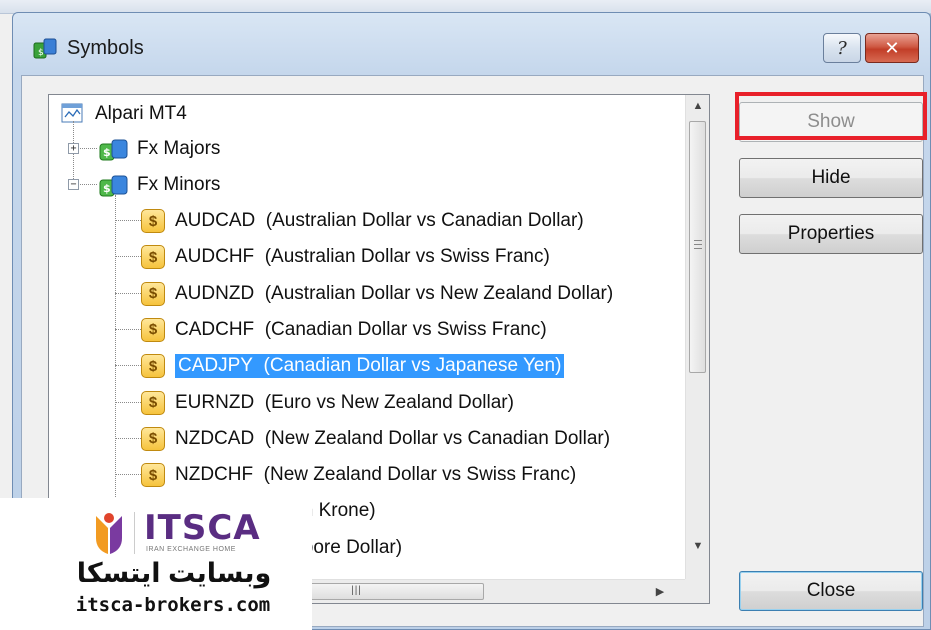 The image size is (931, 630). I want to click on properties-button: Properties, so click(831, 234).